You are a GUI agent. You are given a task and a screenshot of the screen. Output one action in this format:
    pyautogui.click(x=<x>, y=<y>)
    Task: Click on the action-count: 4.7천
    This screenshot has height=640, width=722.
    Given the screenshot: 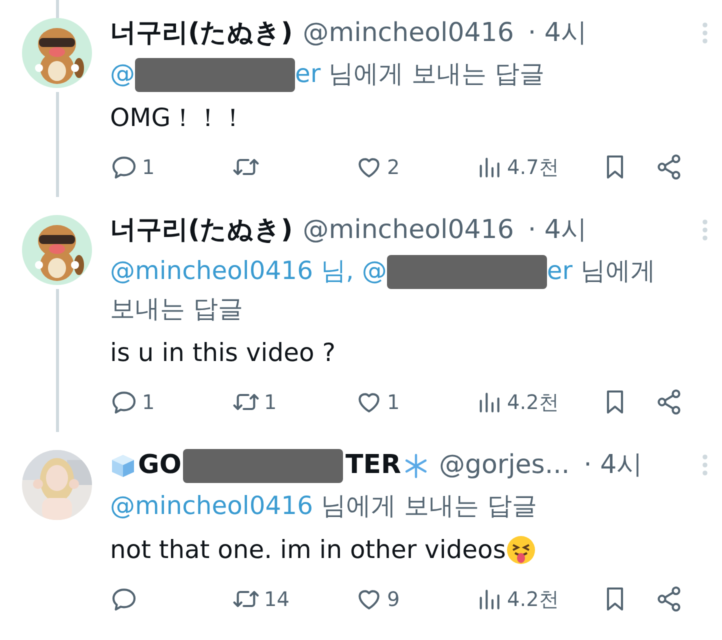 What is the action you would take?
    pyautogui.click(x=533, y=167)
    